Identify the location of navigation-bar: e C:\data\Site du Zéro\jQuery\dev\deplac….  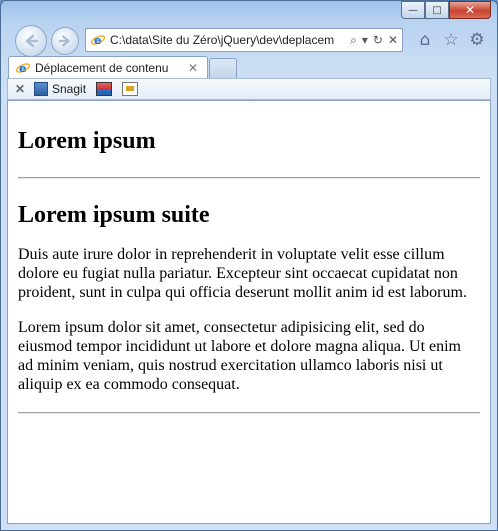
(251, 41).